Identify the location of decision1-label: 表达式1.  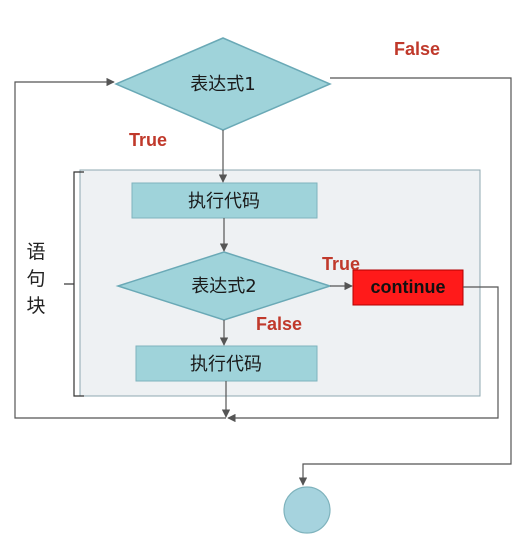
(222, 84).